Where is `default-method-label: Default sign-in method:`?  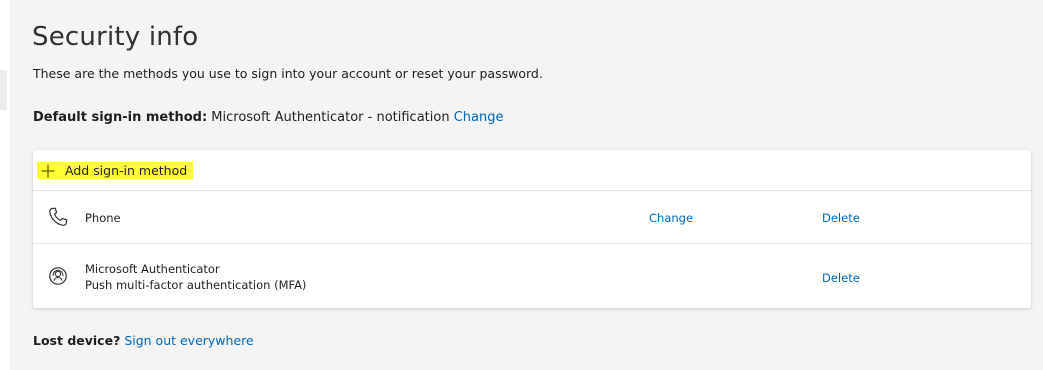
default-method-label: Default sign-in method: is located at coordinates (120, 117).